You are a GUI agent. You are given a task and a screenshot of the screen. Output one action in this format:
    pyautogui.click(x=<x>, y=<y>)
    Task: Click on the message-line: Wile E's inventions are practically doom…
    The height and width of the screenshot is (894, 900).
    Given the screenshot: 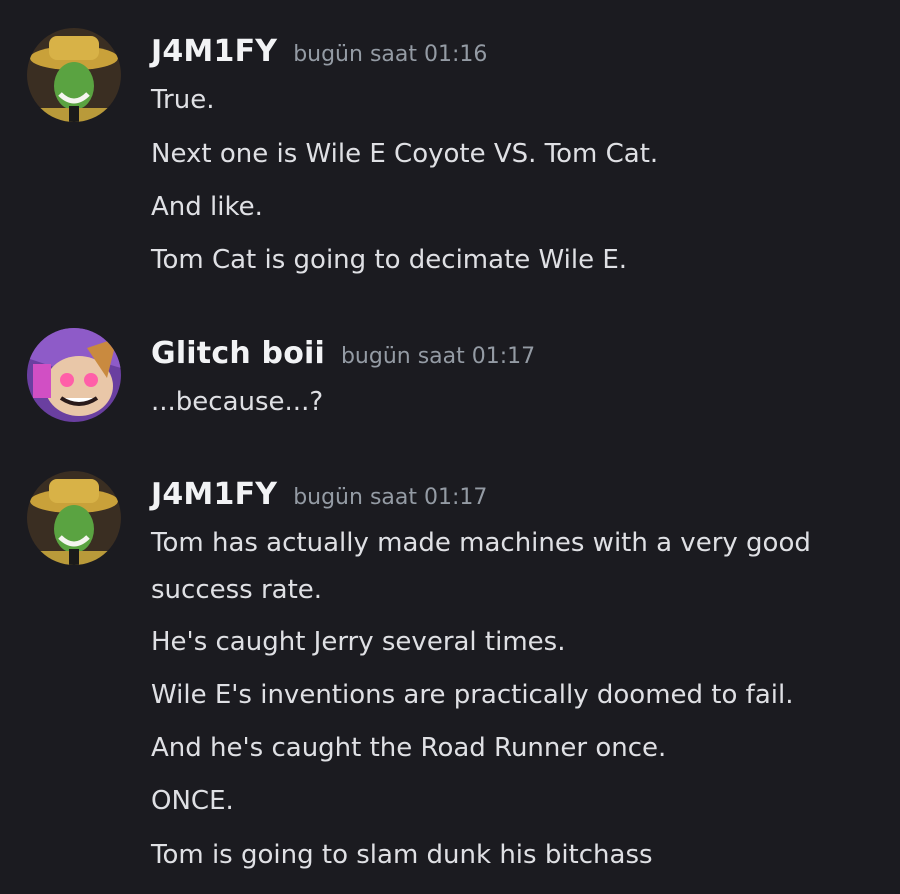 What is the action you would take?
    pyautogui.click(x=472, y=695)
    